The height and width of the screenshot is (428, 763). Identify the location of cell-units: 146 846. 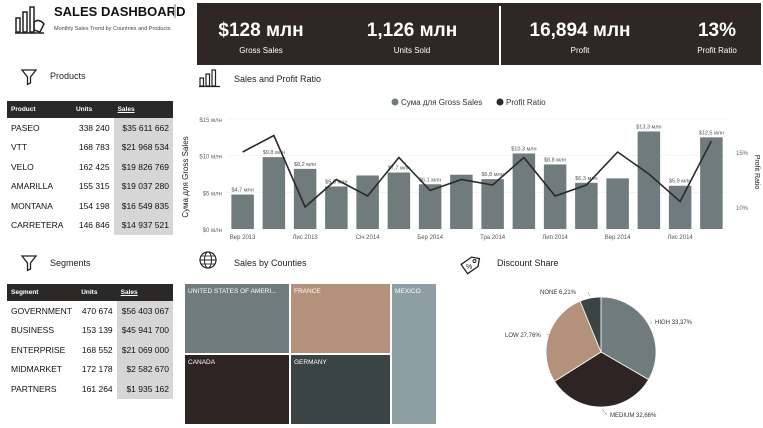
(94, 225).